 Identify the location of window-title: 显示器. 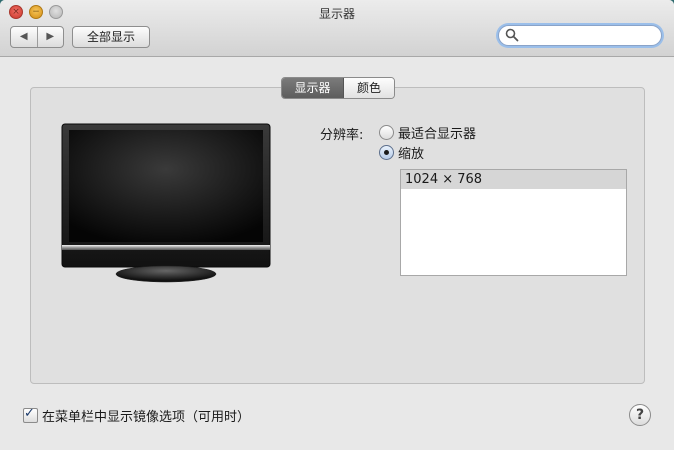
(336, 14).